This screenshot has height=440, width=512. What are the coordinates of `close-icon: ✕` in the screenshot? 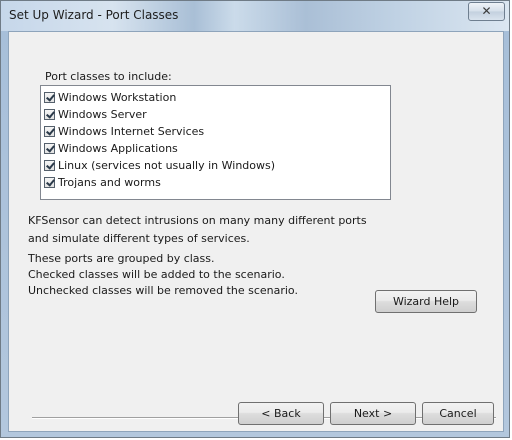 It's located at (486, 11).